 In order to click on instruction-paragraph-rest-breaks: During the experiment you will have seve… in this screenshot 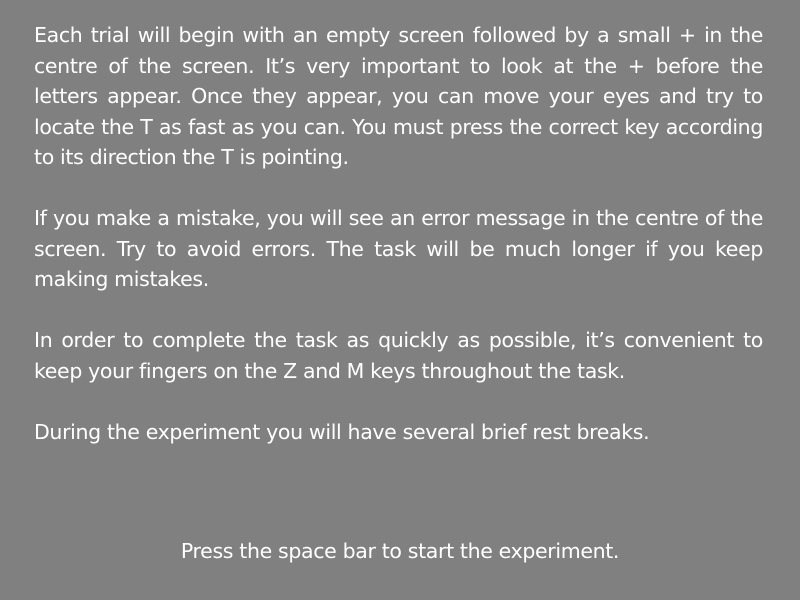, I will do `click(342, 431)`.